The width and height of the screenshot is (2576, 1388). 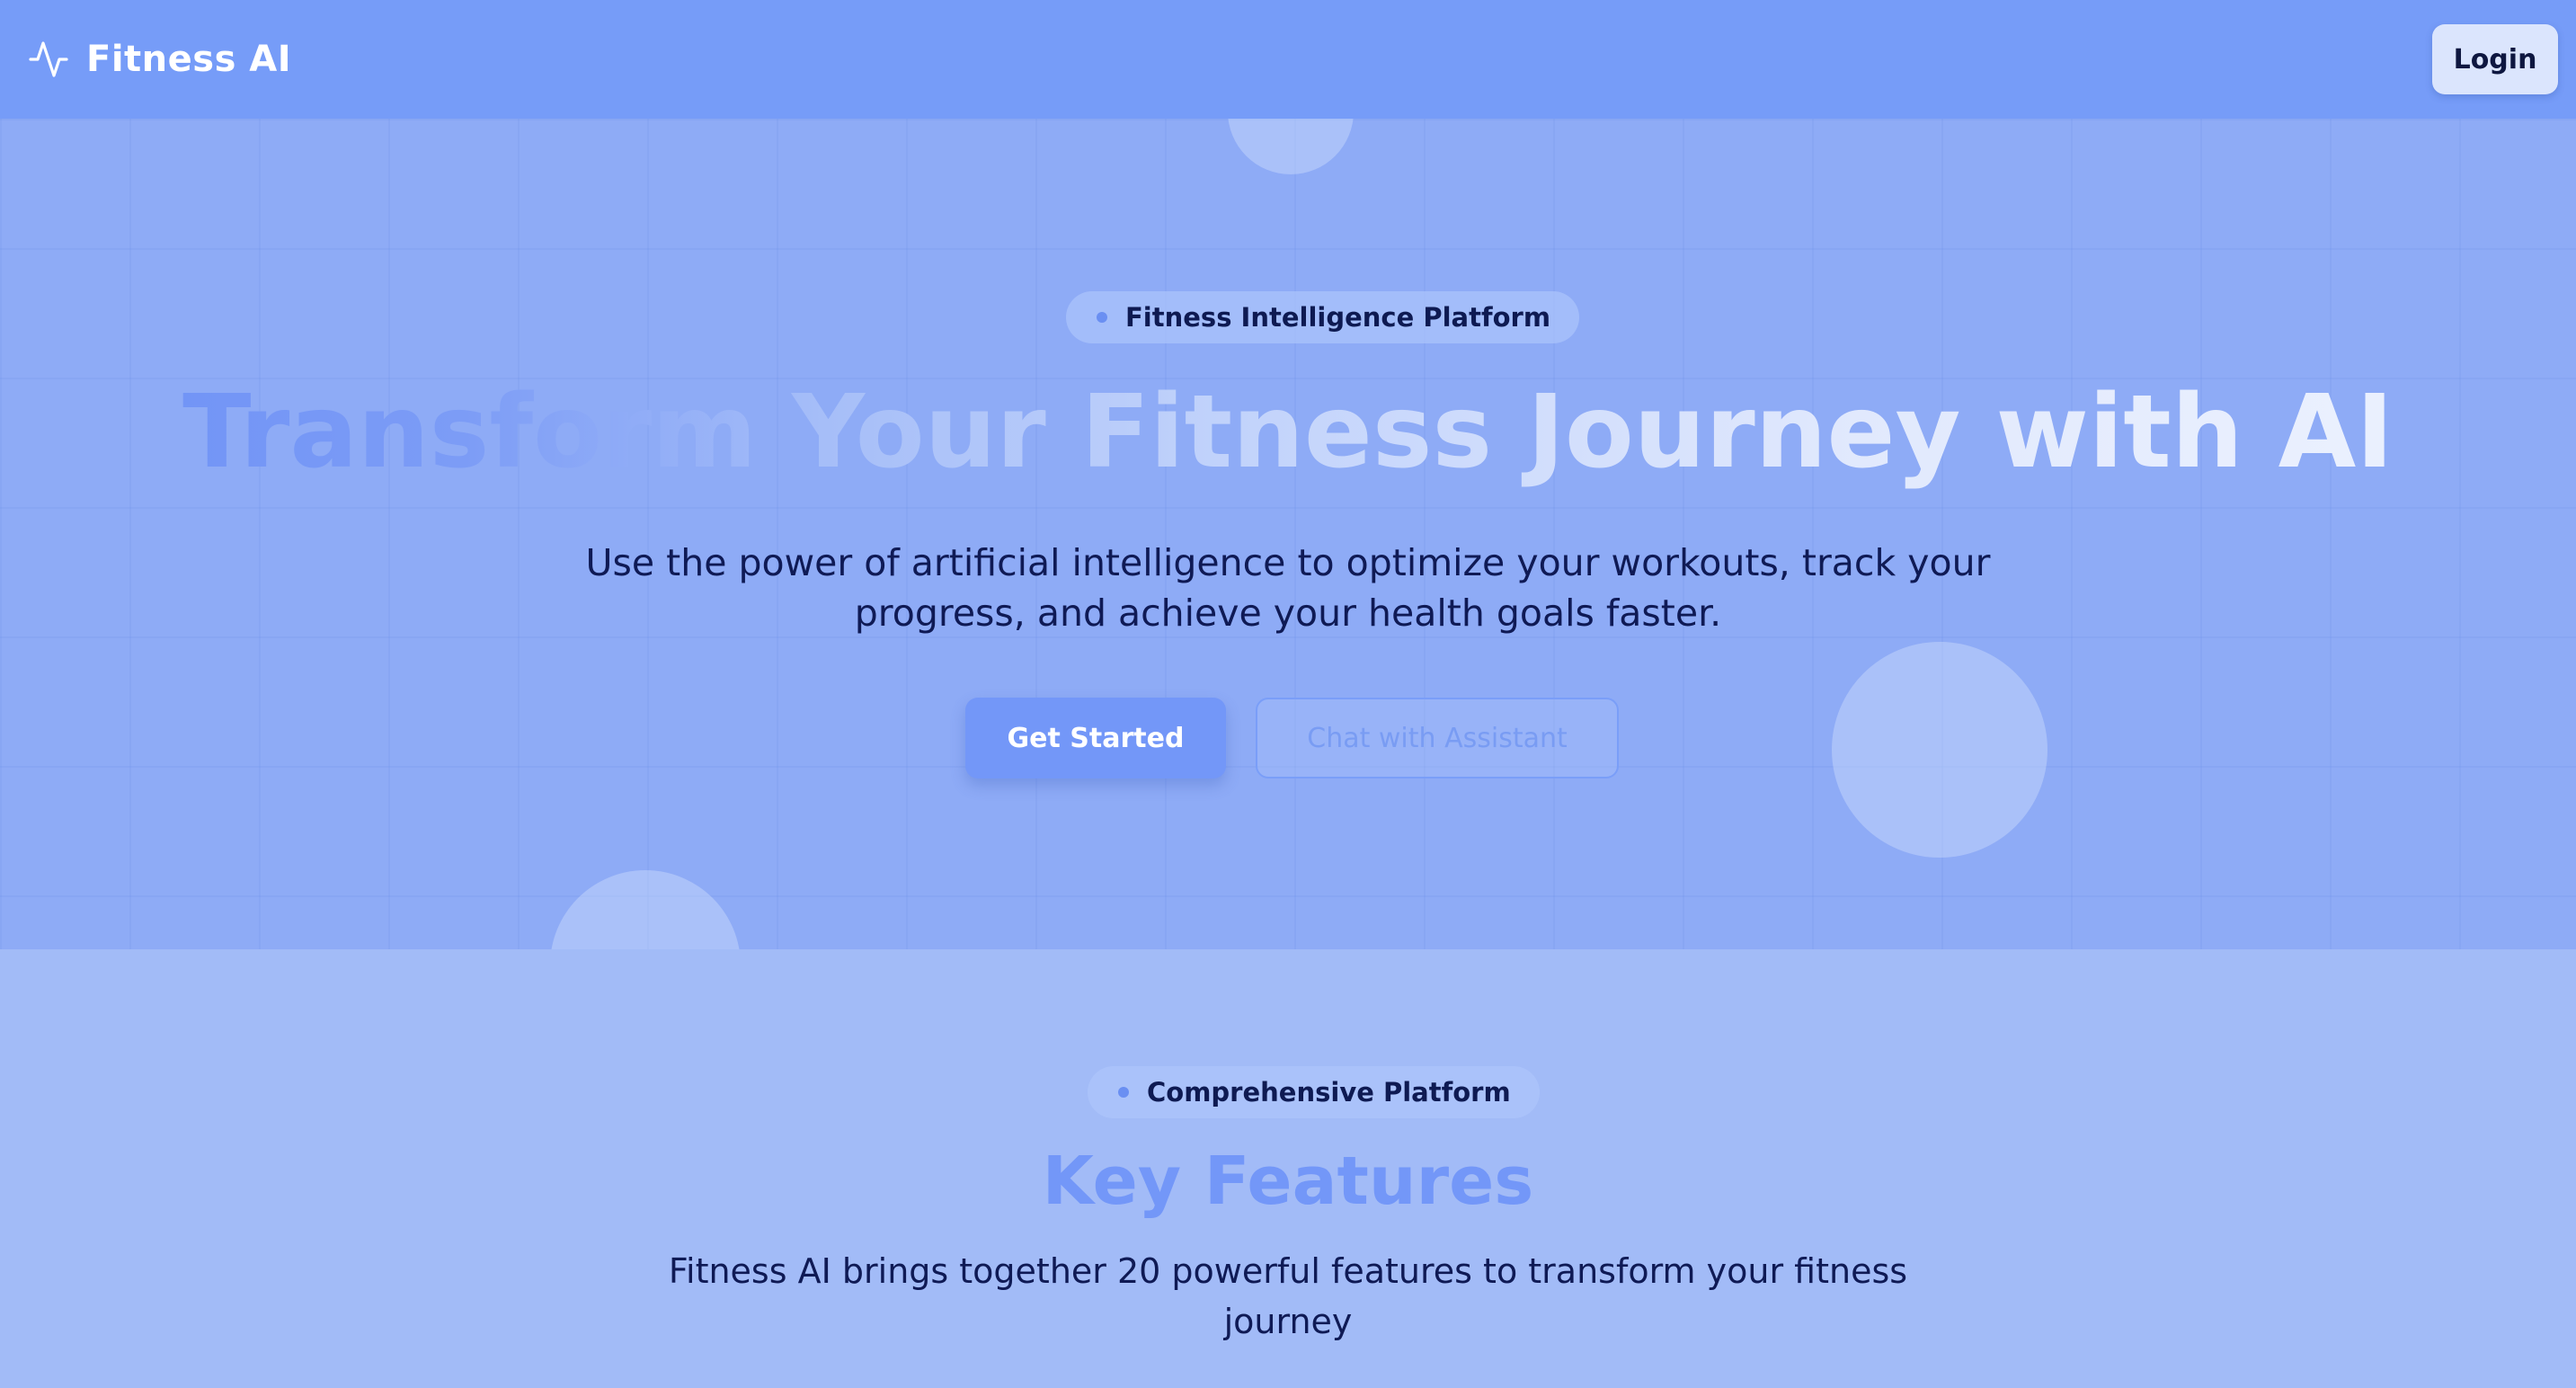 What do you see at coordinates (189, 59) in the screenshot?
I see `brand-name: Fitness AI` at bounding box center [189, 59].